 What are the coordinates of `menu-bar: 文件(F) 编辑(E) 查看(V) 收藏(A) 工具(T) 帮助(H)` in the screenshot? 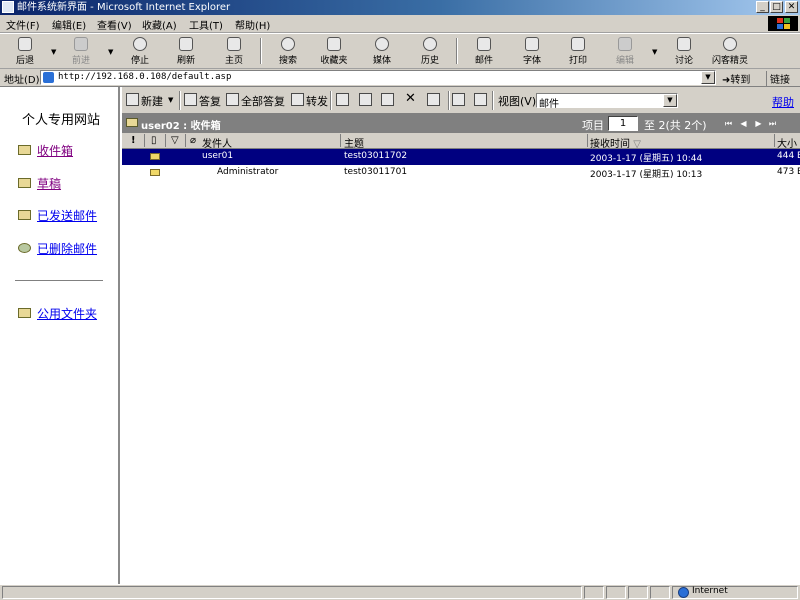 It's located at (400, 24).